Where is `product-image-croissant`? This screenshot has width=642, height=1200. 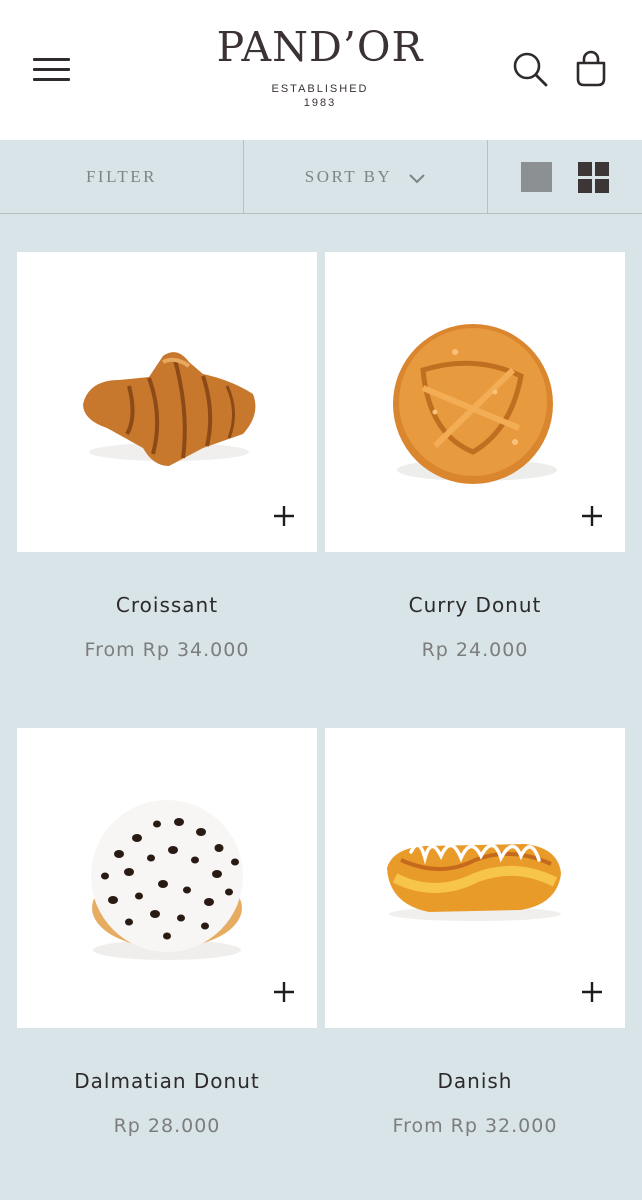 product-image-croissant is located at coordinates (167, 402).